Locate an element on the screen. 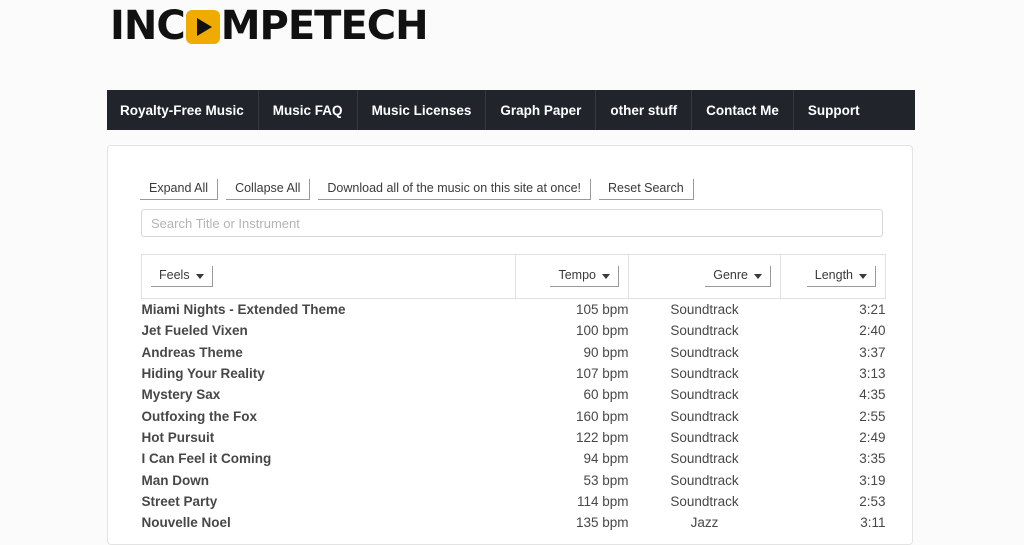 The height and width of the screenshot is (545, 1024). table-header-row: Feels Tempo Genre Length is located at coordinates (513, 276).